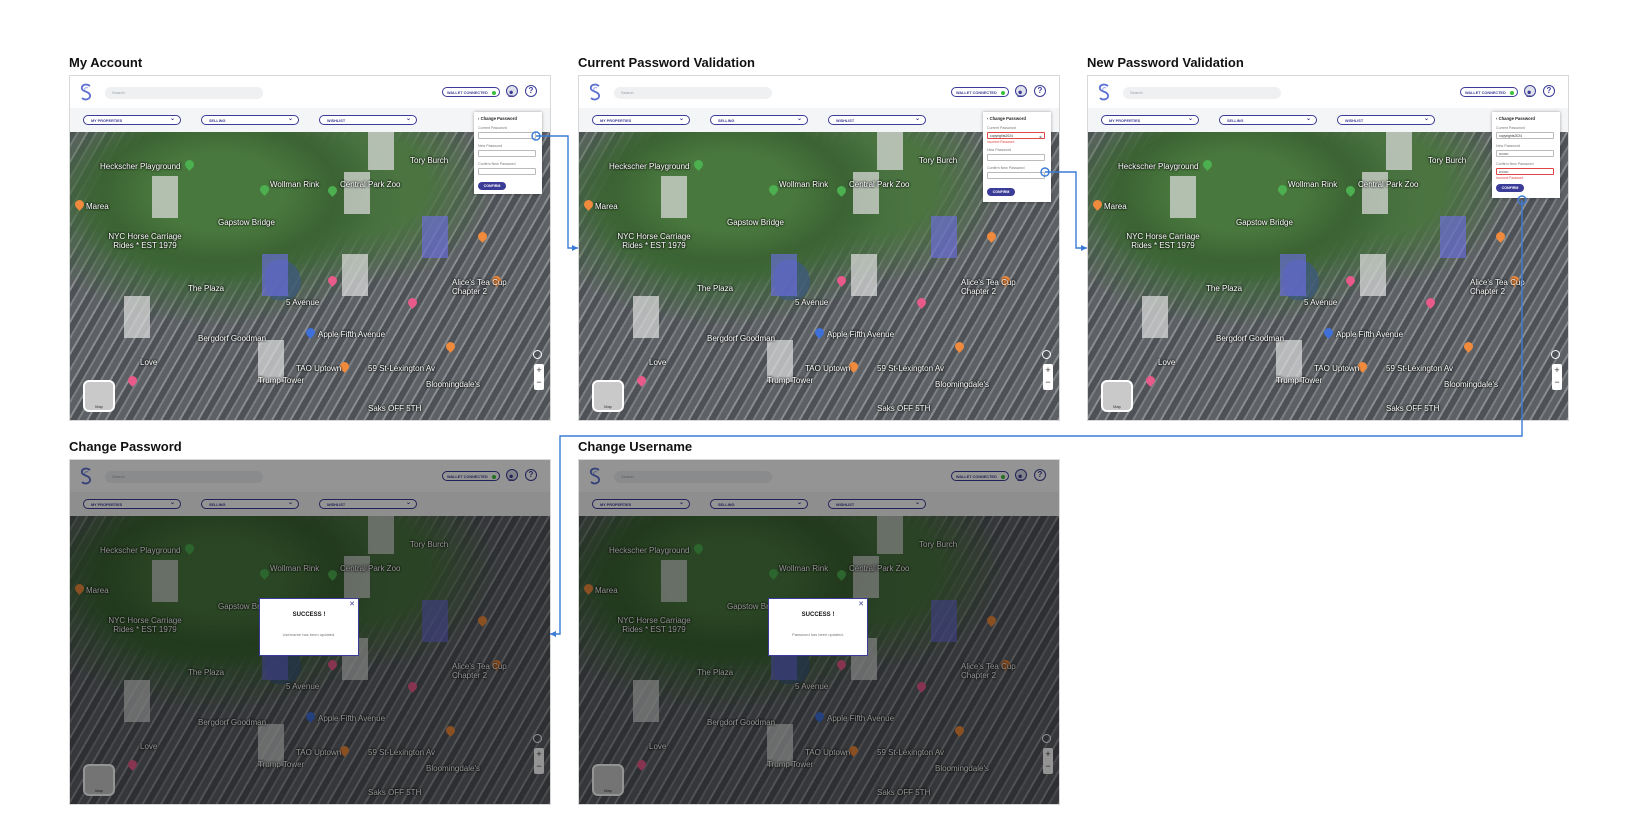 Image resolution: width=1625 pixels, height=836 pixels. What do you see at coordinates (1525, 171) in the screenshot?
I see `confirm-password-input: ••••••••` at bounding box center [1525, 171].